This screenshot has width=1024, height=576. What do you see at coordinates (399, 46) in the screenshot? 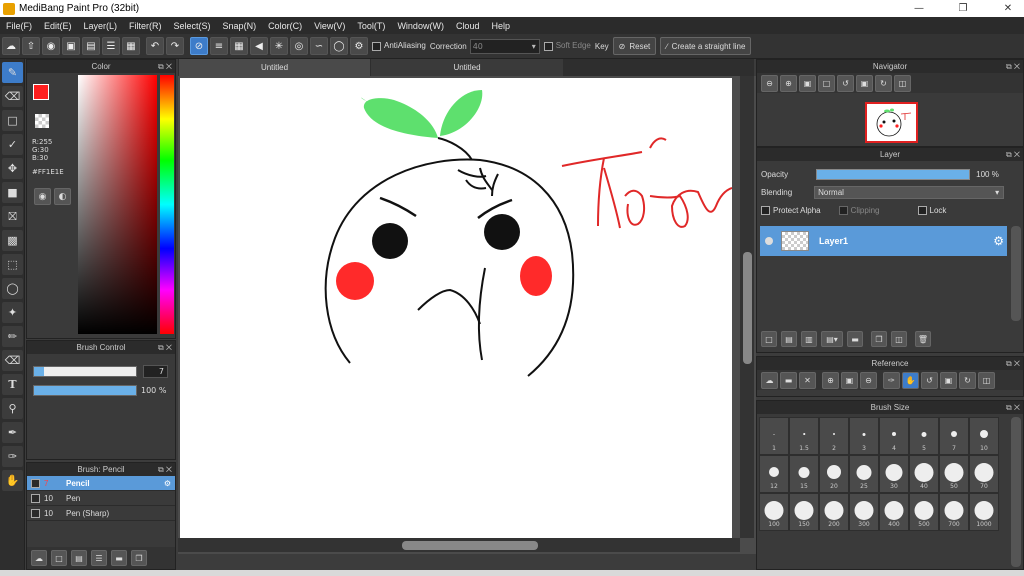
I see `antialiasing-option: AntiAliasing` at bounding box center [399, 46].